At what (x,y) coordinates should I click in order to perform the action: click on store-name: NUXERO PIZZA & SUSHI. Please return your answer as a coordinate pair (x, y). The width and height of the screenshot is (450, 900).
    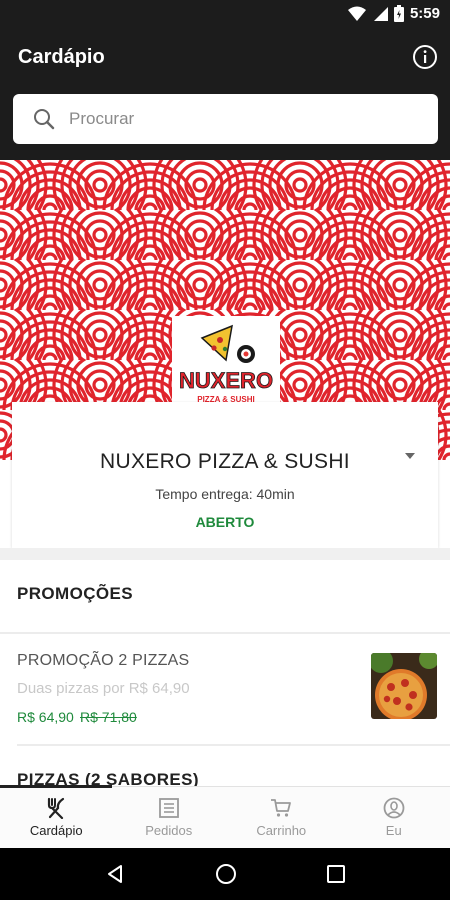
    Looking at the image, I should click on (225, 461).